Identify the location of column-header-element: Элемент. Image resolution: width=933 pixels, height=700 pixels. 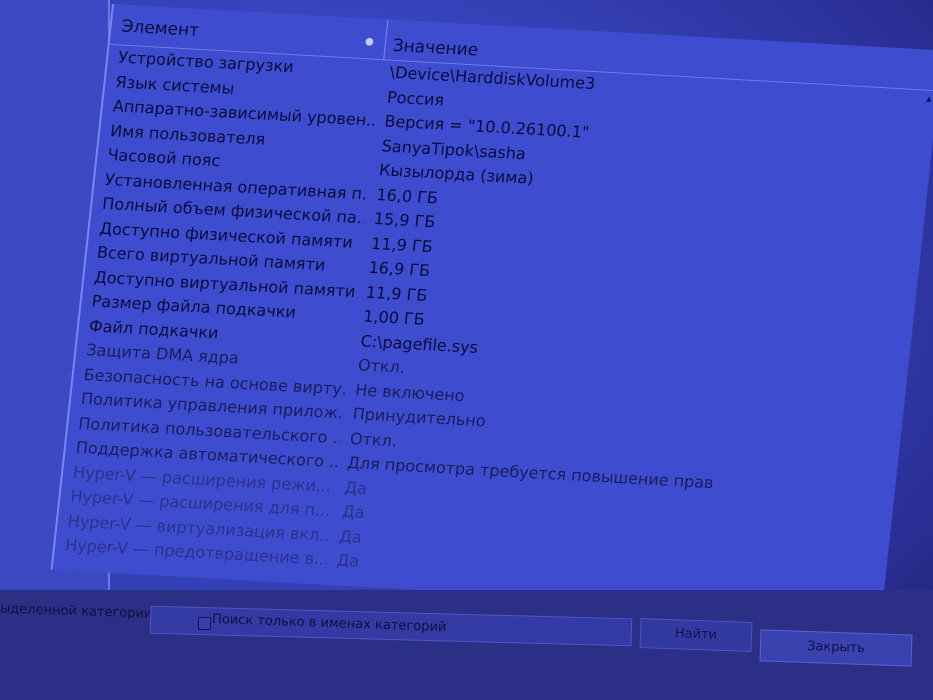
(161, 29).